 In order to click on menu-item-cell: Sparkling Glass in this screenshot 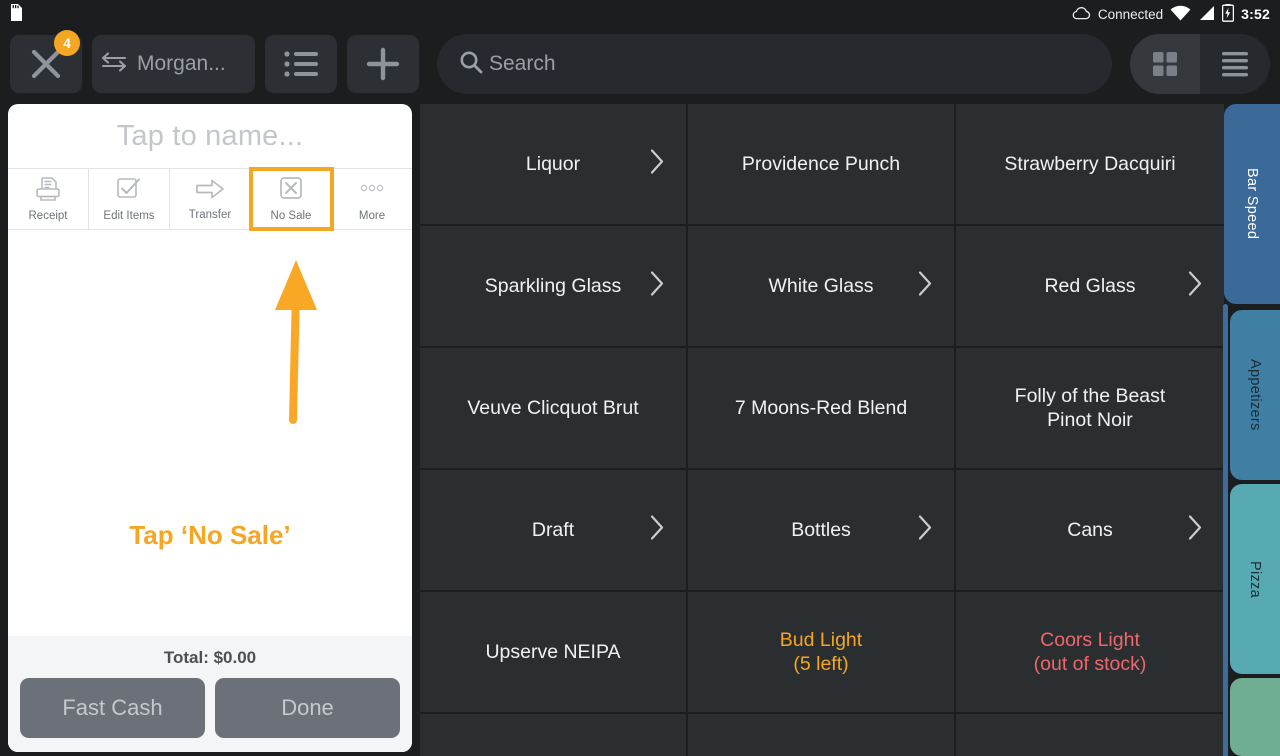, I will do `click(554, 287)`.